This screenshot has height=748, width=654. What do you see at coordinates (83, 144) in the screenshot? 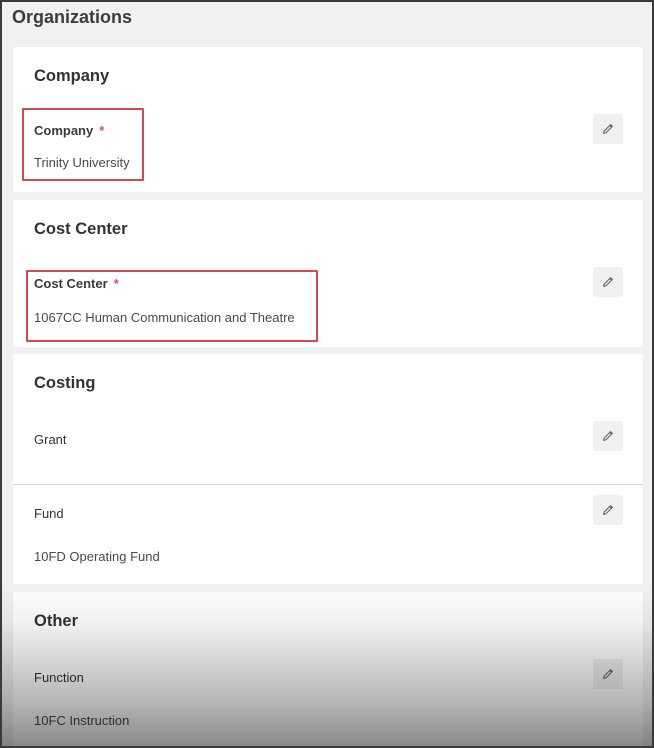
I see `company-highlight-box` at bounding box center [83, 144].